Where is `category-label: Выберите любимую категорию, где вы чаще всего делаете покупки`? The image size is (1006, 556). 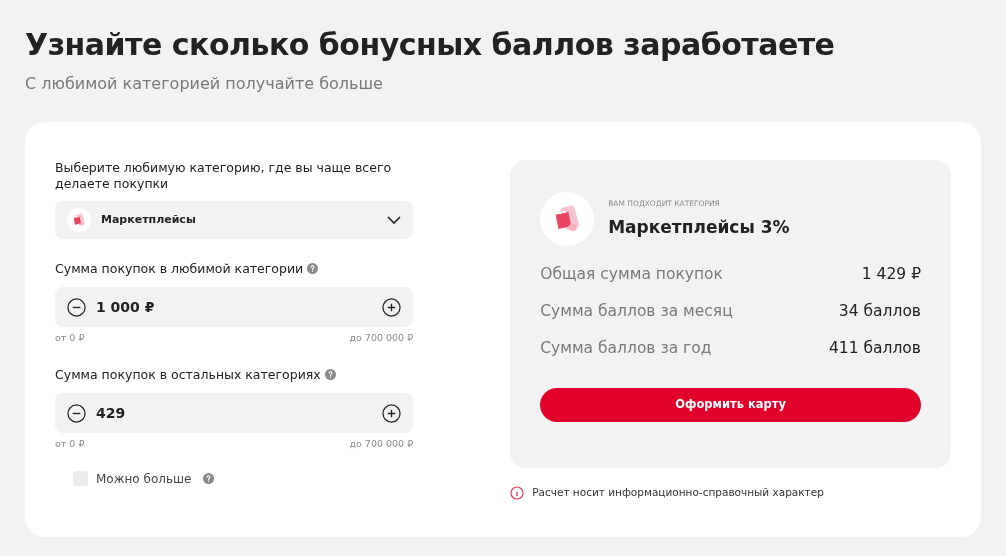 category-label: Выберите любимую категорию, где вы чаще всего делаете покупки is located at coordinates (224, 176).